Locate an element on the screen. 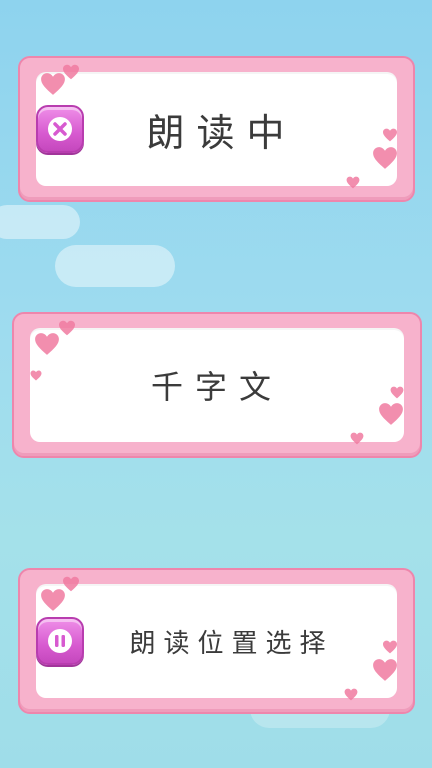 The height and width of the screenshot is (768, 432). pause-icon is located at coordinates (60, 641).